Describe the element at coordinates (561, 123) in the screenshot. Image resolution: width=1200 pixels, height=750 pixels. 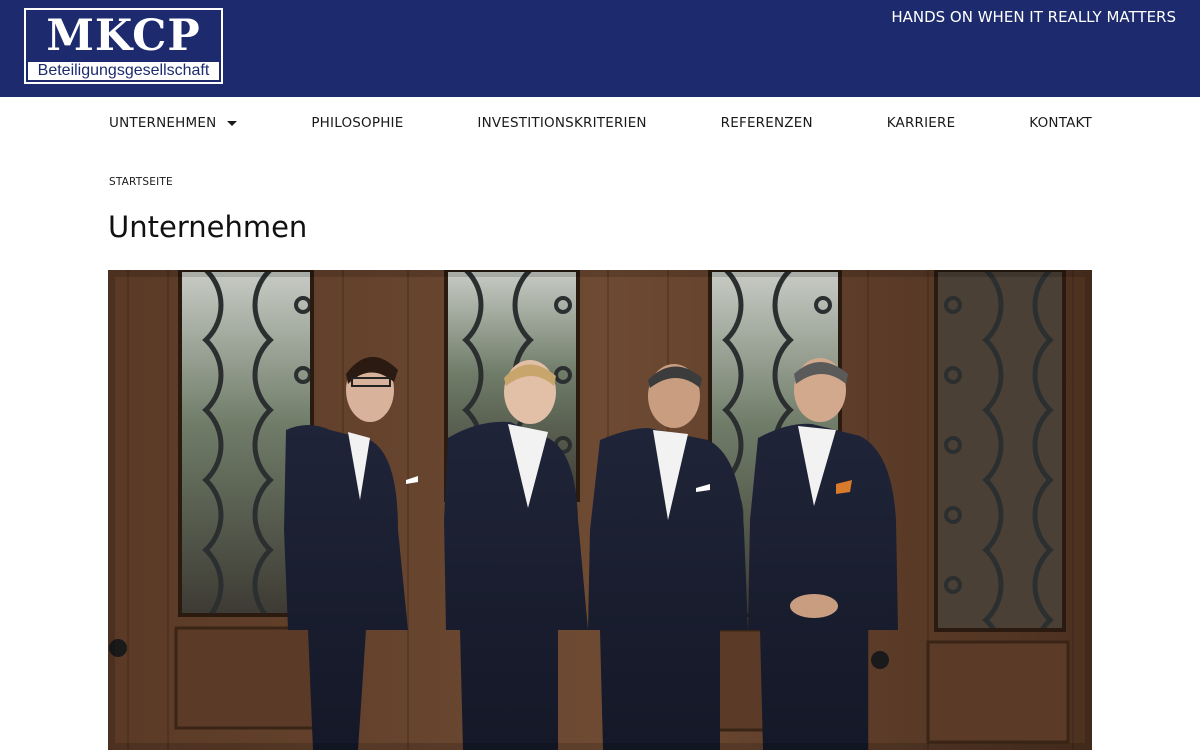
I see `nav-item-investitionskriterien: INVESTITIONSKRITERIEN` at that location.